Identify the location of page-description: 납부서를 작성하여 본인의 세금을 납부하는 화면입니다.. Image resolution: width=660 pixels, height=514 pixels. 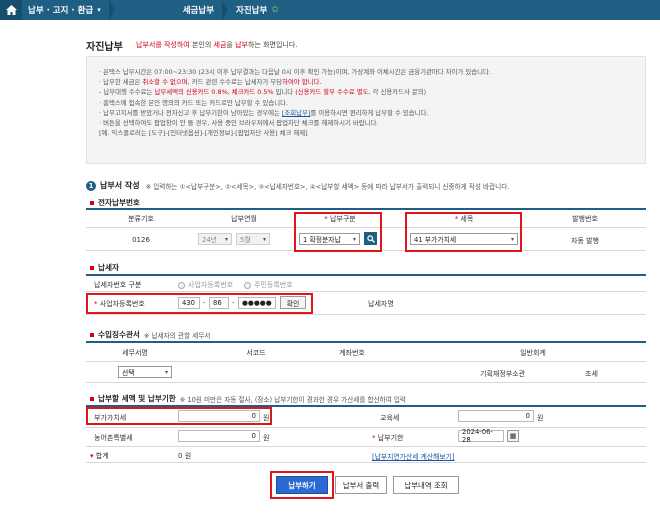
(217, 45).